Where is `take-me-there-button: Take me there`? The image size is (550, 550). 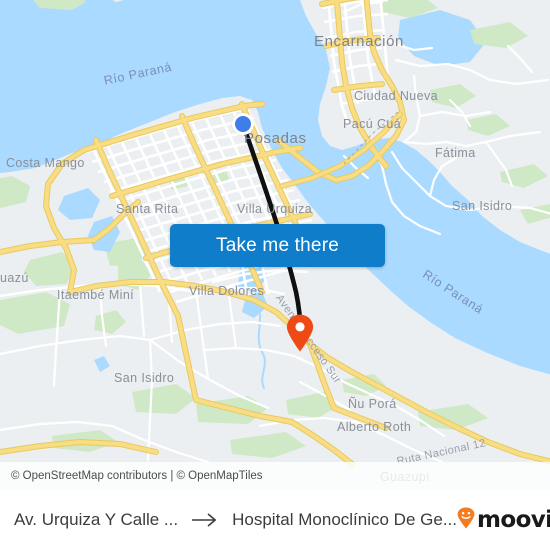 take-me-there-button: Take me there is located at coordinates (277, 245).